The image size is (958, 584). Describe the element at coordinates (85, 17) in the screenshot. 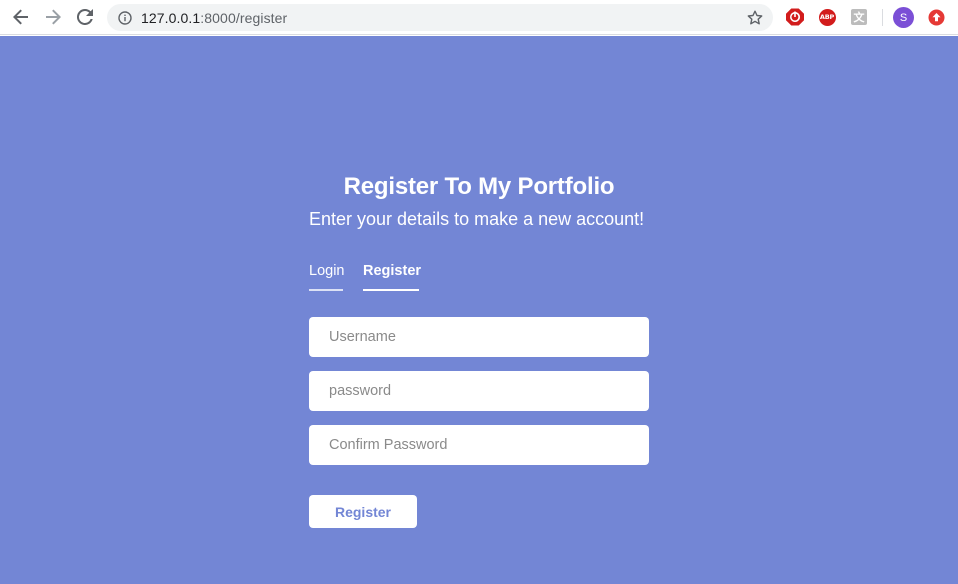

I see `reload-icon` at that location.